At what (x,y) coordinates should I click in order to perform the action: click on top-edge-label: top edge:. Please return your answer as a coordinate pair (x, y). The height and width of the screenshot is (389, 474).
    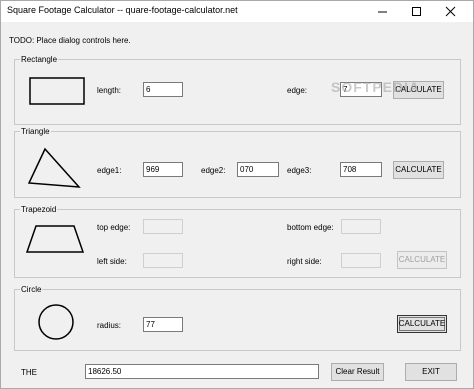
    Looking at the image, I should click on (114, 227).